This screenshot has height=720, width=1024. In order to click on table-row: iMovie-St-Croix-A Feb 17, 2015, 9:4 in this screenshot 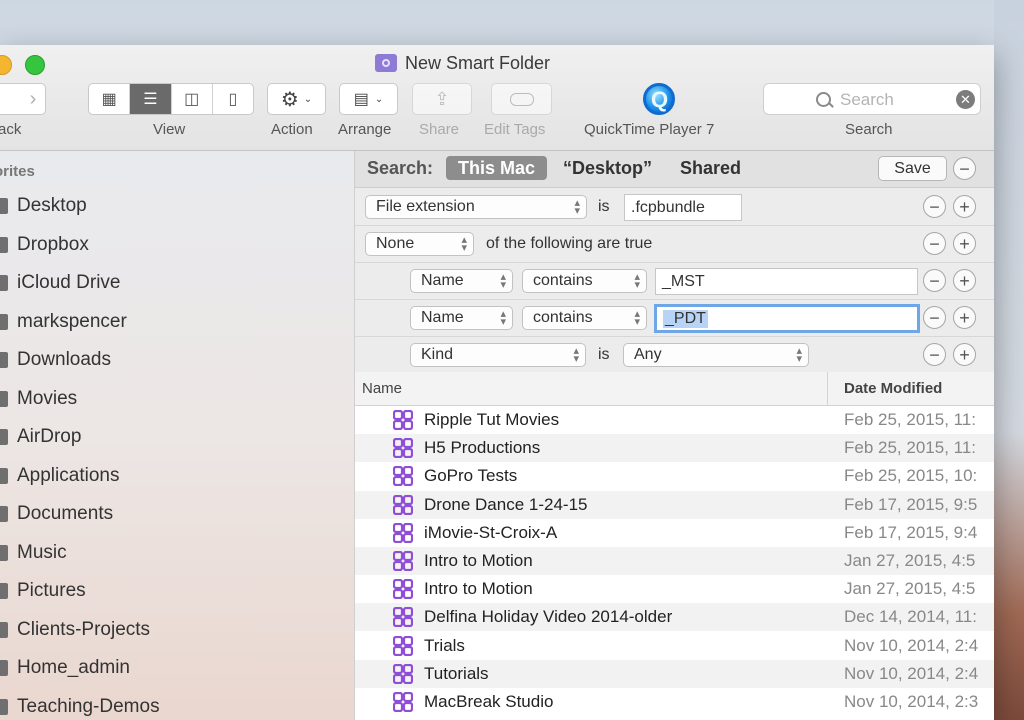, I will do `click(674, 533)`.